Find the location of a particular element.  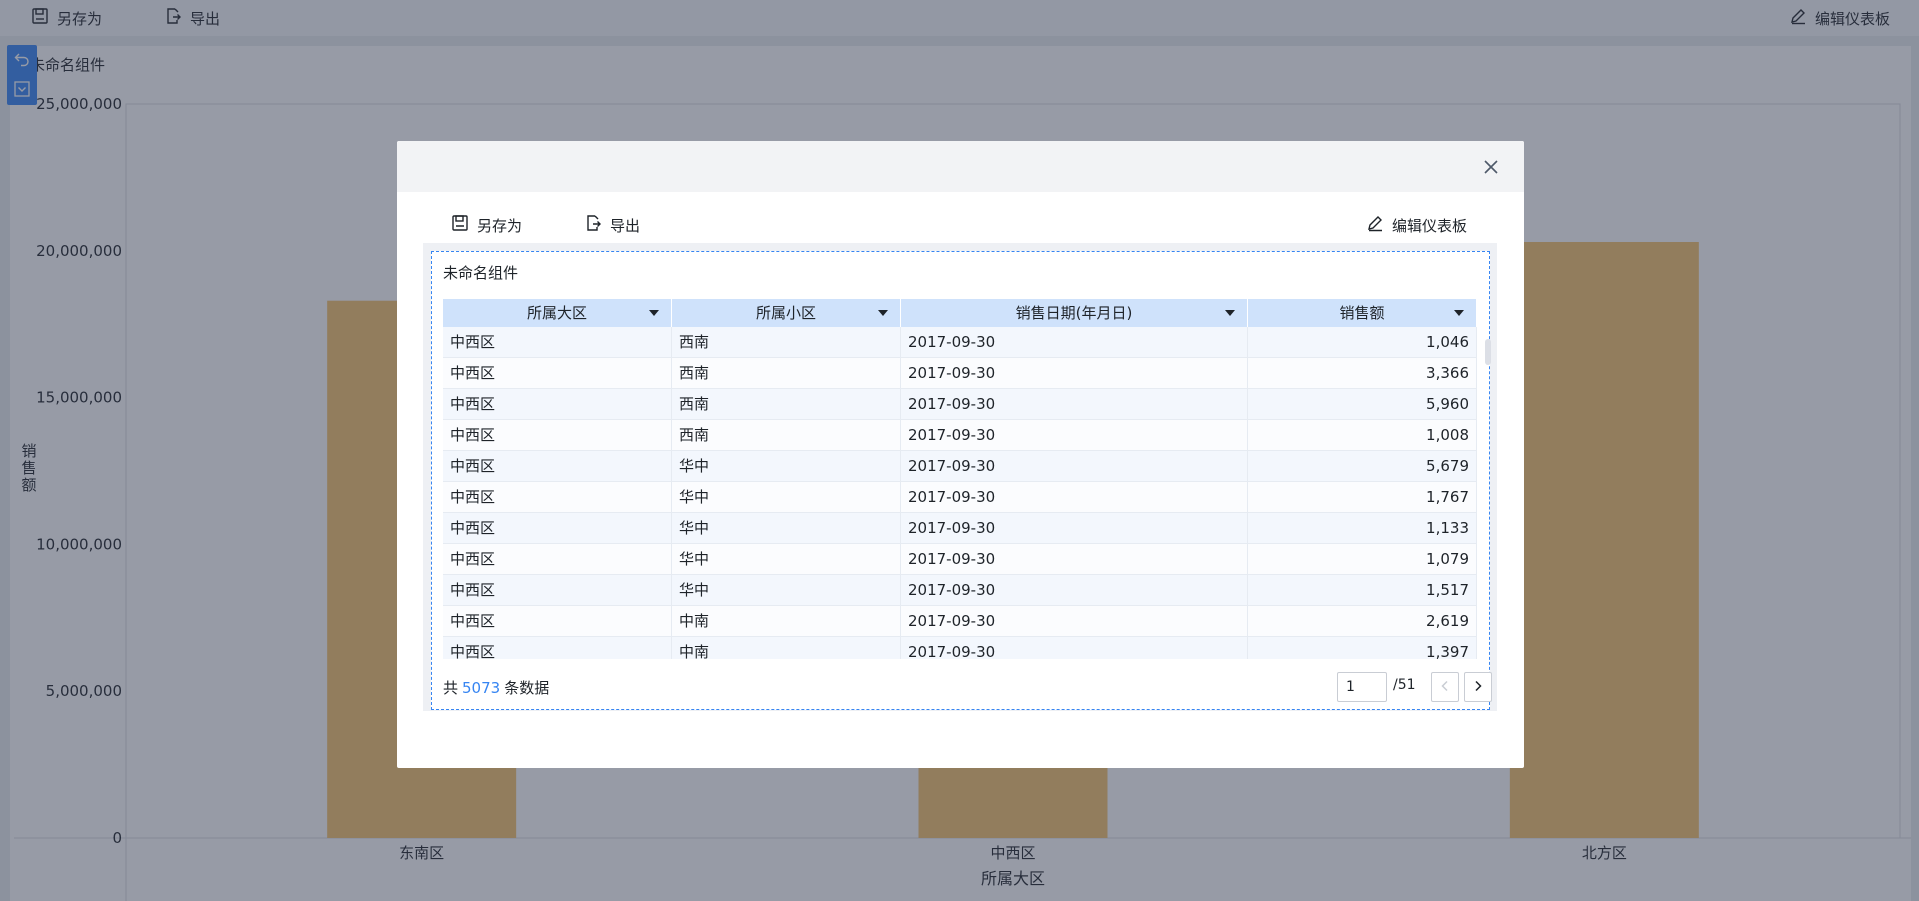

prev-page-button is located at coordinates (1445, 687).